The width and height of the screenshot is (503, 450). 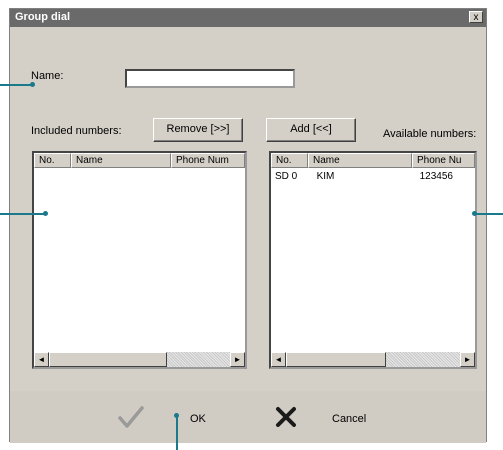 I want to click on remove-button: Remove [>>], so click(x=198, y=130).